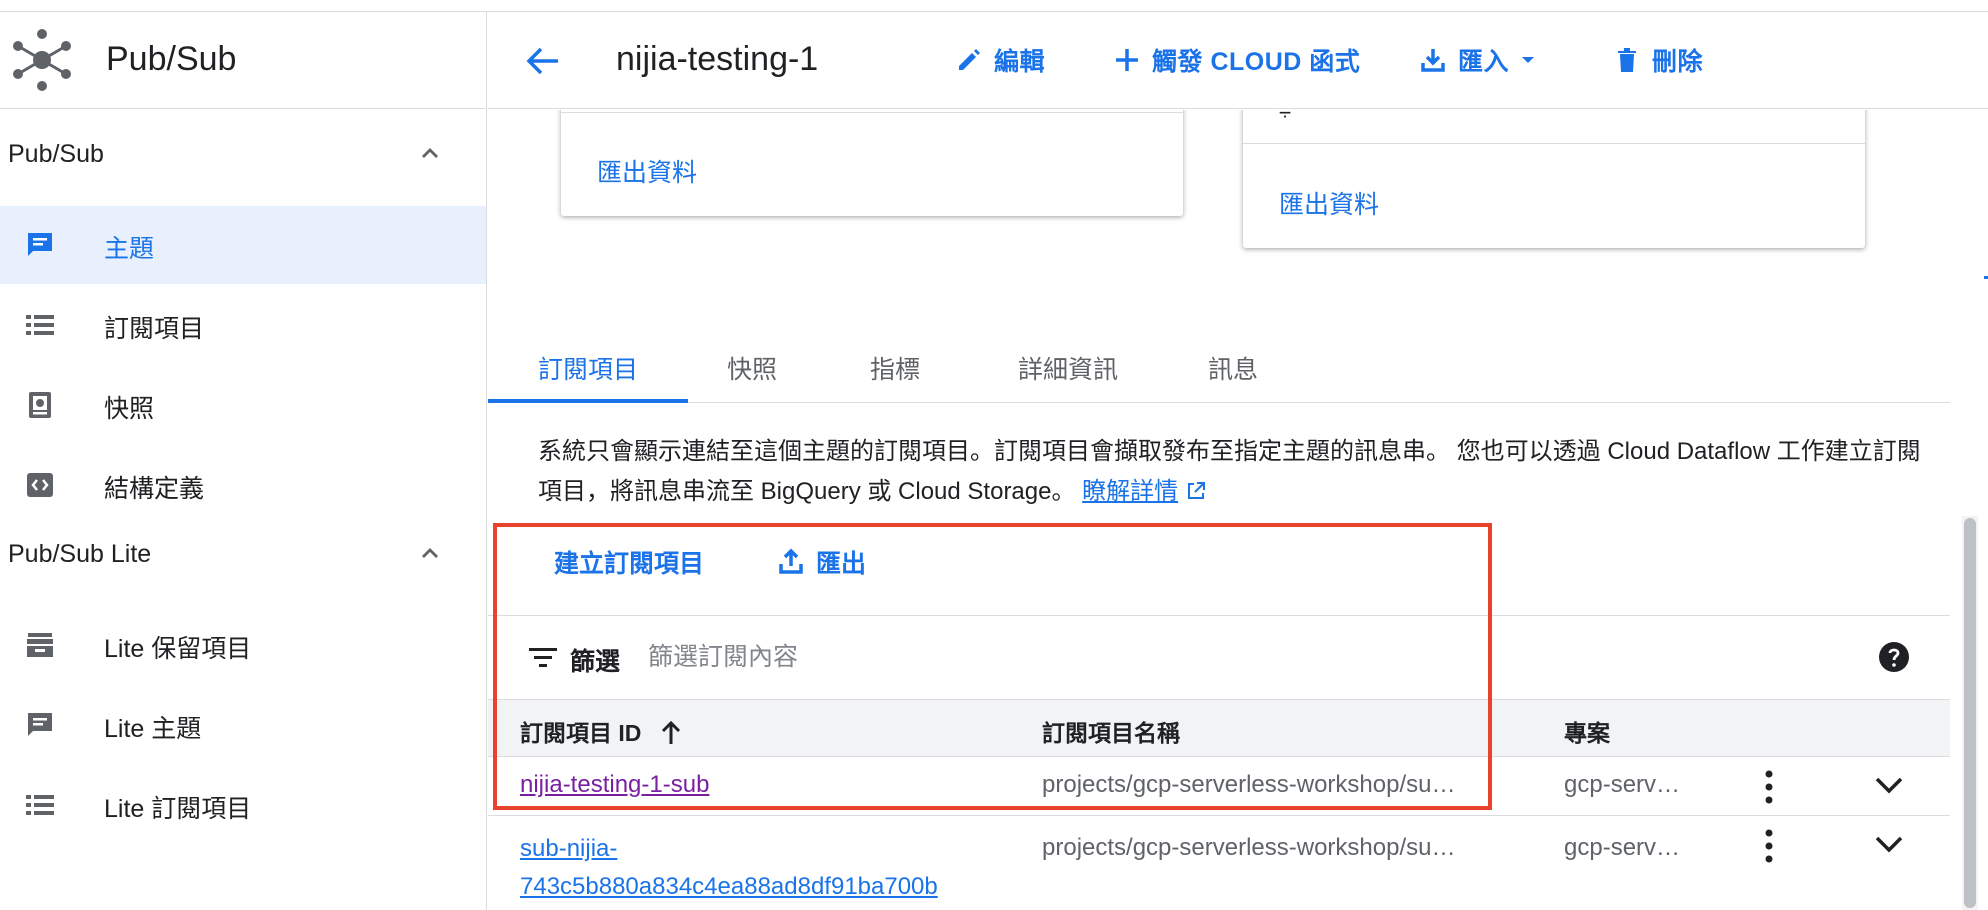  I want to click on help-icon, so click(1894, 657).